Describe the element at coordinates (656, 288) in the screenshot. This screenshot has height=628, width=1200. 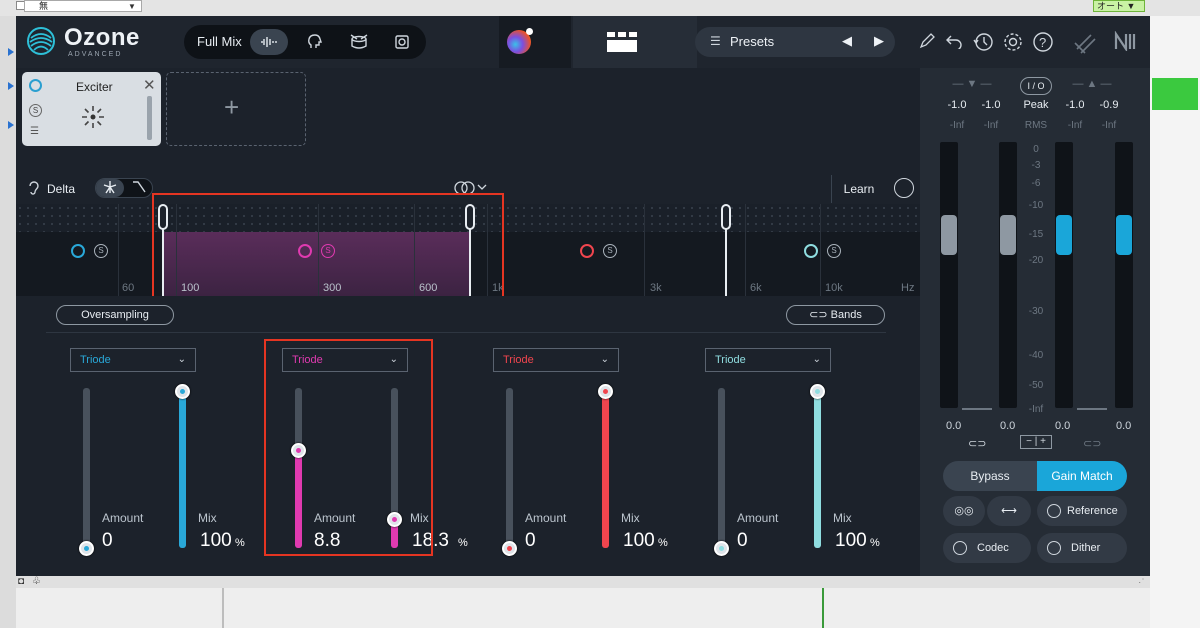
I see `freq-label: 3k` at that location.